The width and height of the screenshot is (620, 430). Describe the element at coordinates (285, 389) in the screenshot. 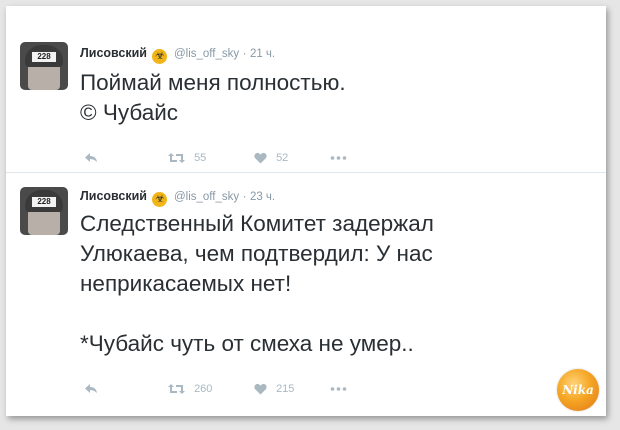

I see `like-count: 215` at that location.